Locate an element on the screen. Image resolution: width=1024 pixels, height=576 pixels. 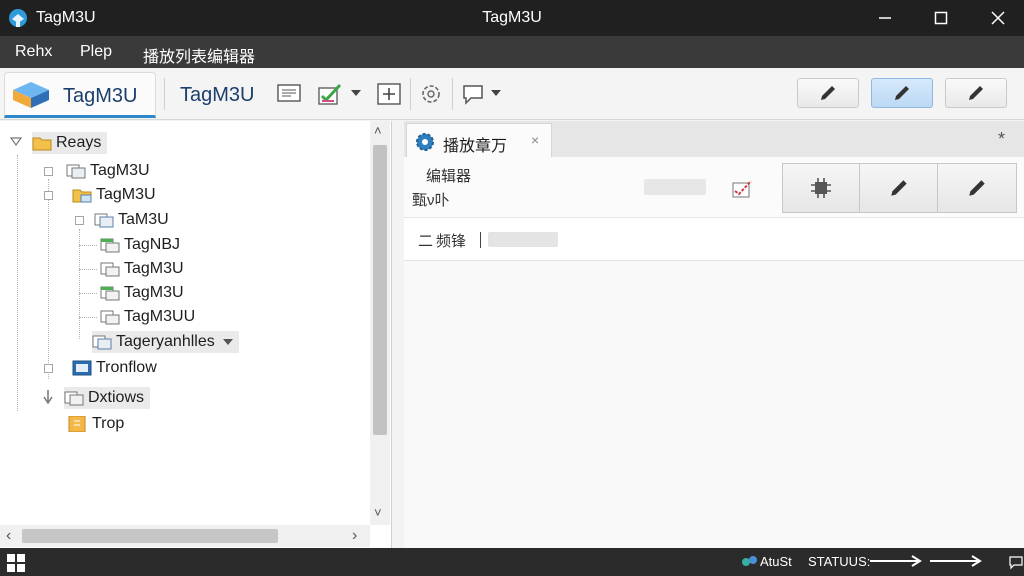
scroll-left-icon: ‹ is located at coordinates (8, 536).